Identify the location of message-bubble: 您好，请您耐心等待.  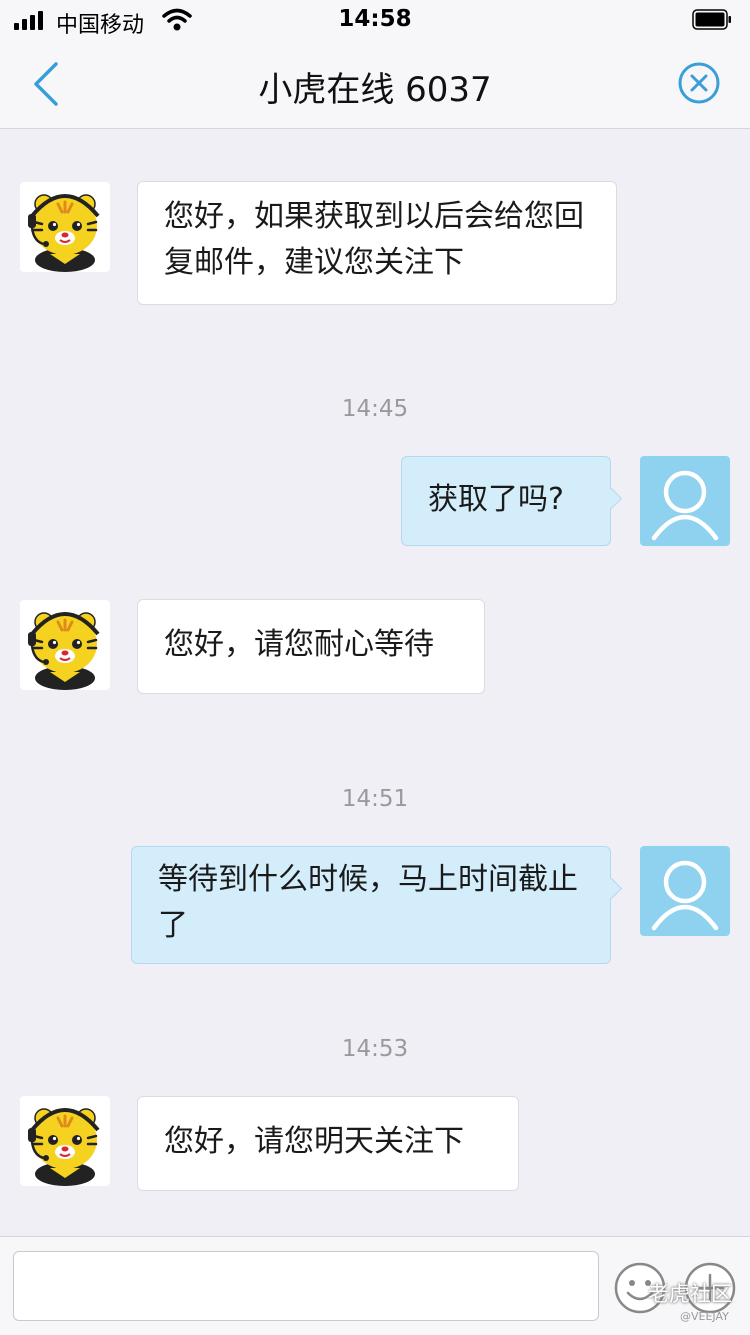
(311, 646).